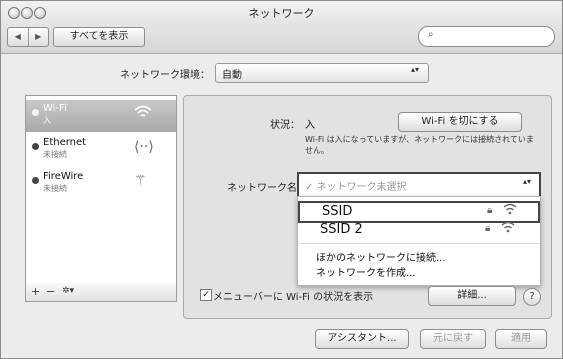 This screenshot has width=563, height=359. I want to click on location-value: 自動, so click(232, 75).